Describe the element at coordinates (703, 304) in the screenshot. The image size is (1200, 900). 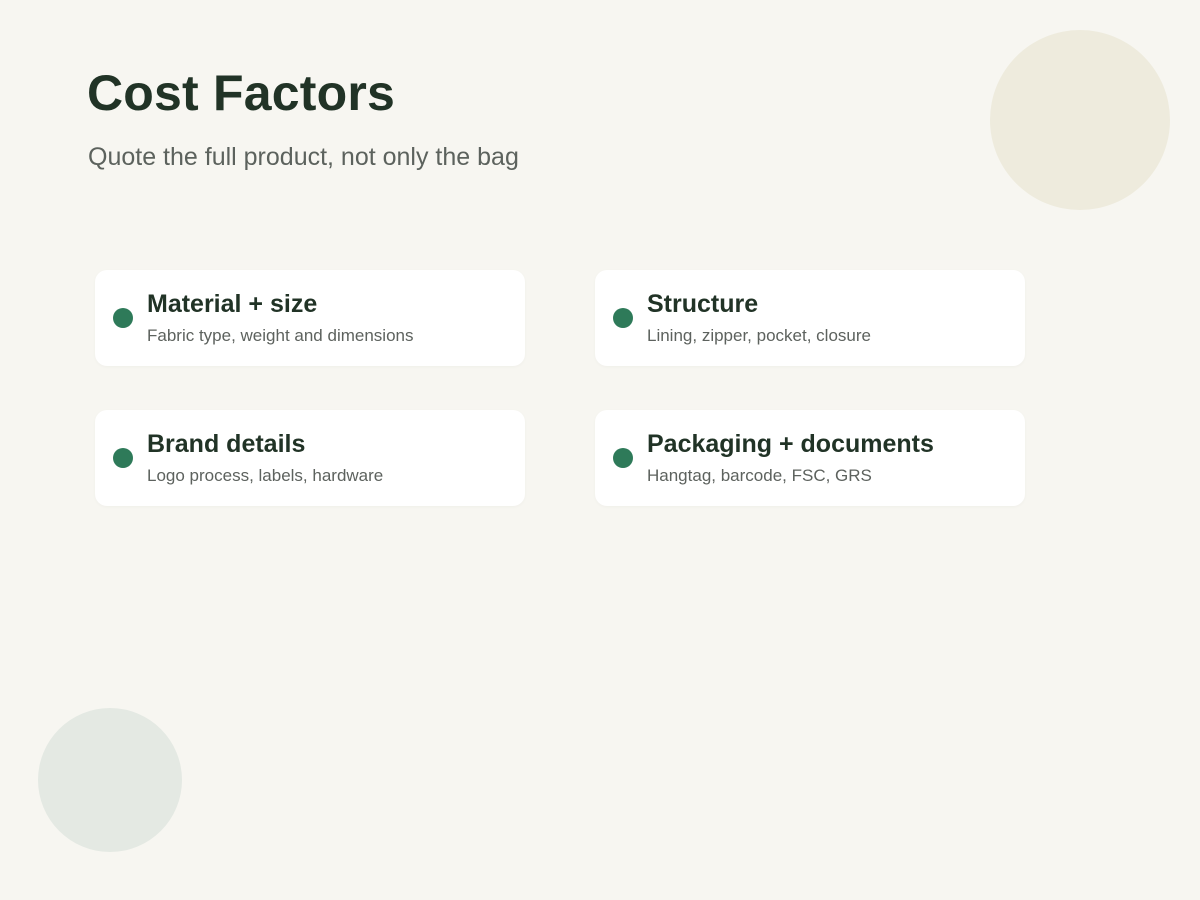
I see `factor-title: Structure` at that location.